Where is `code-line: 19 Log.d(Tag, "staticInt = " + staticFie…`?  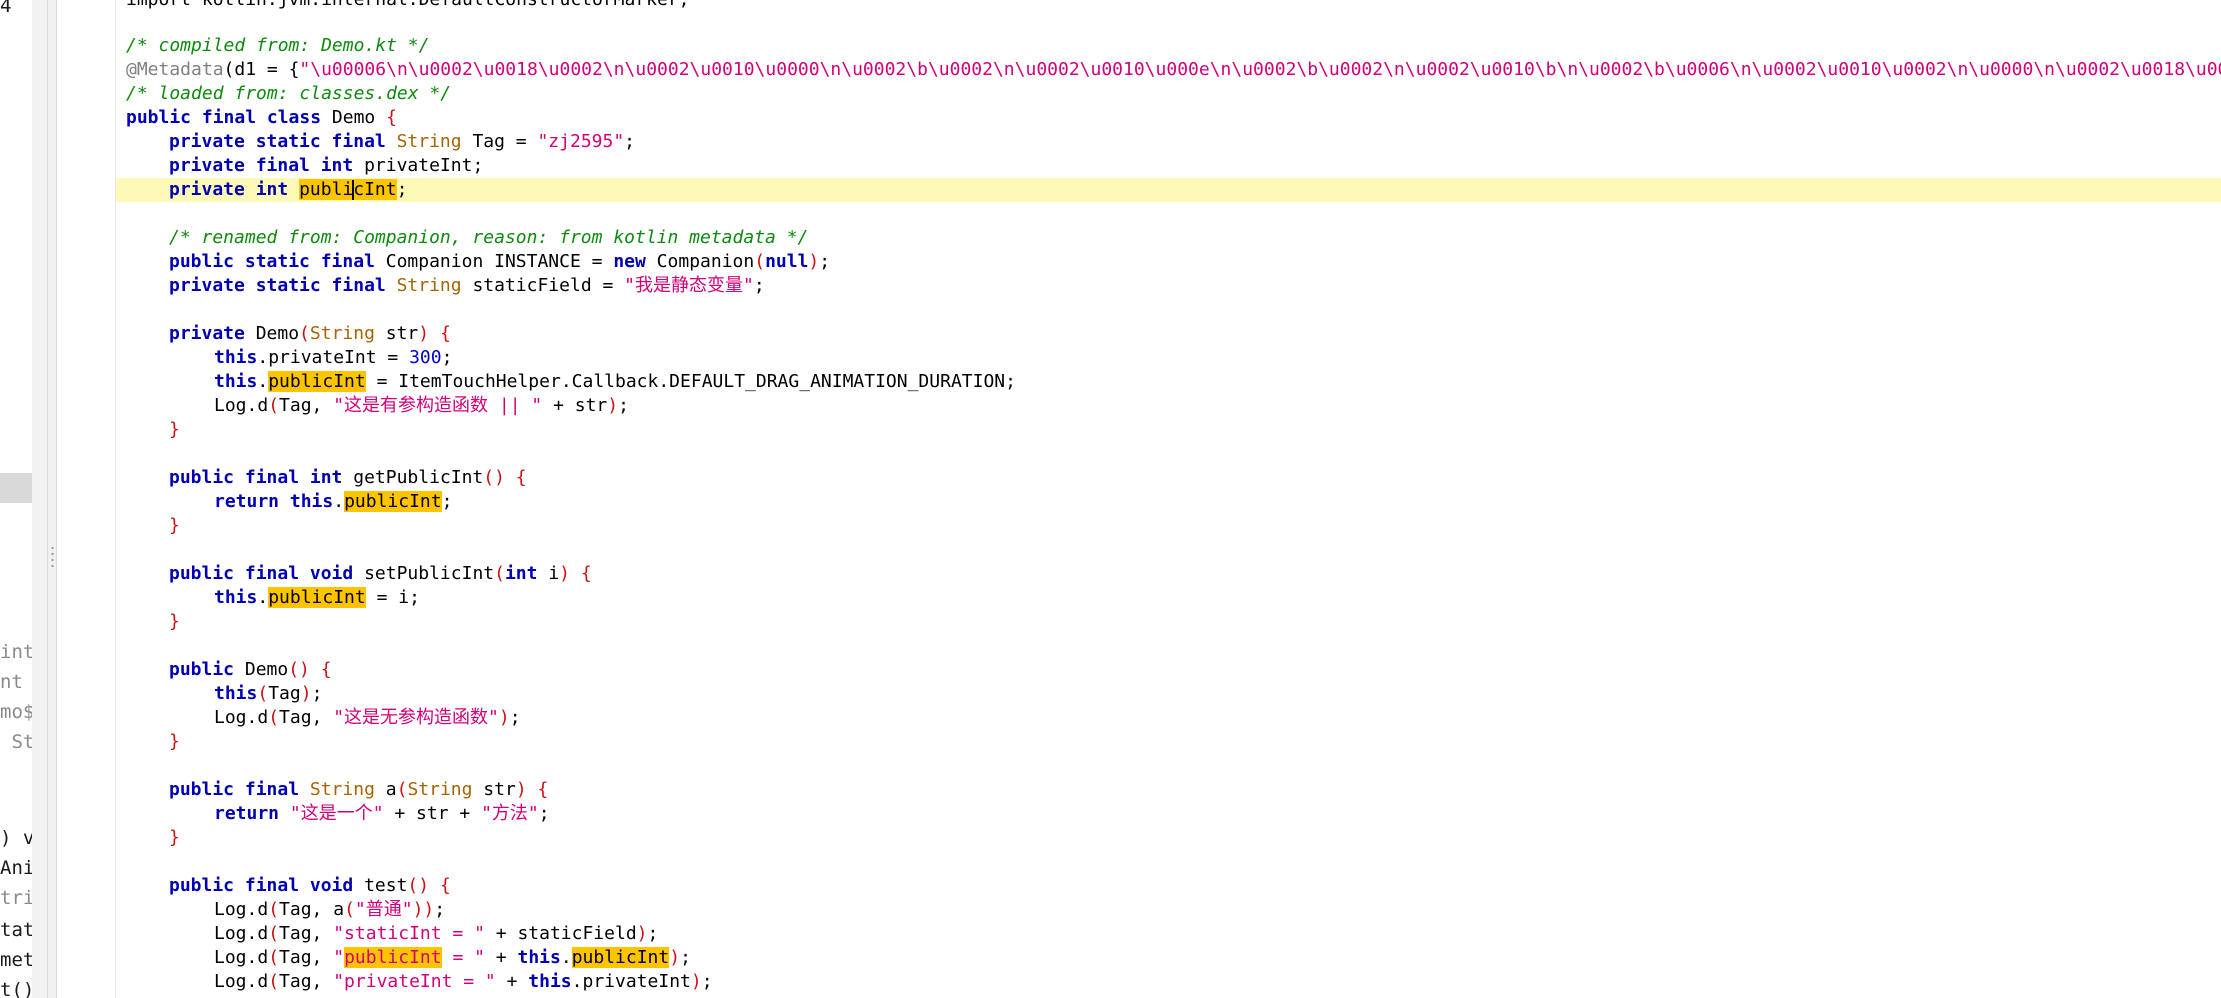 code-line: 19 Log.d(Tag, "staticInt = " + staticFie… is located at coordinates (1168, 934).